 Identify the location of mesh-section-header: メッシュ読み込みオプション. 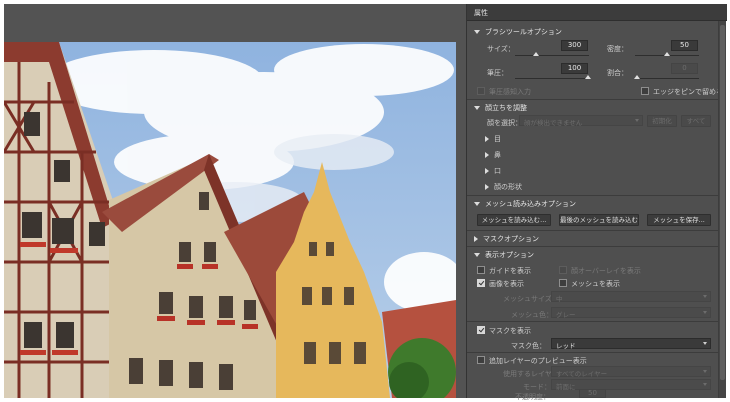
(525, 204).